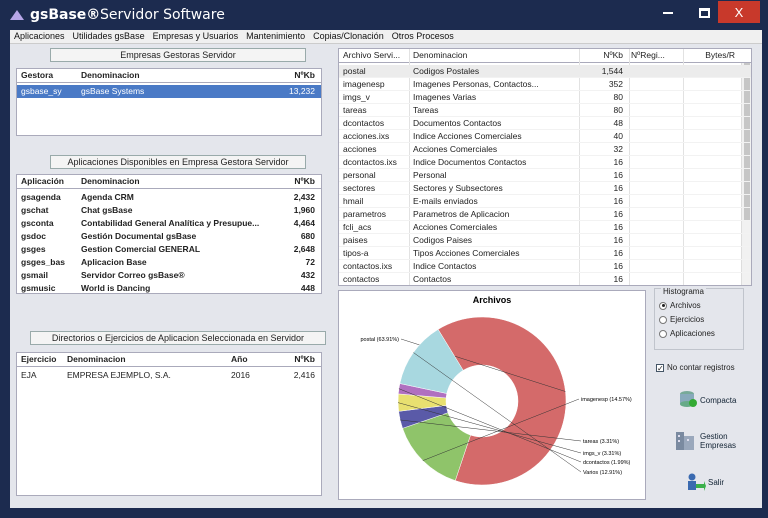  Describe the element at coordinates (178, 55) in the screenshot. I see `empresas-title: Empresas Gestoras Servidor` at that location.